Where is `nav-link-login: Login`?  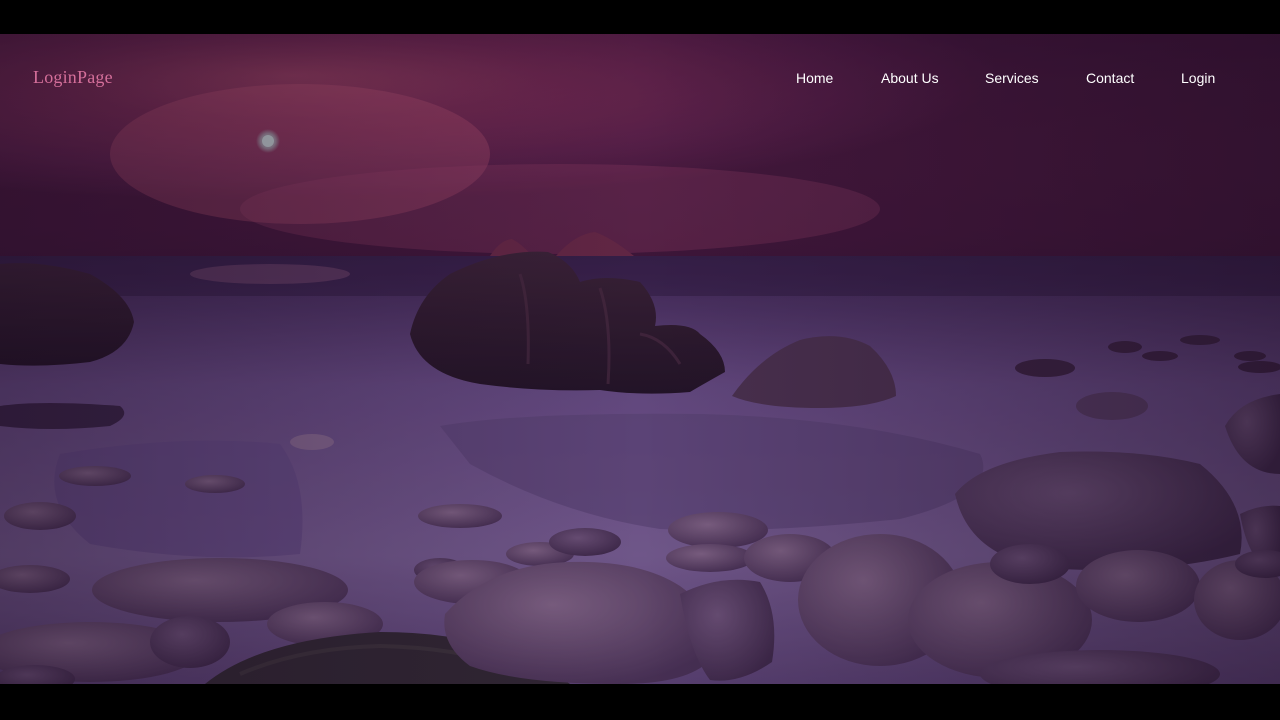
nav-link-login: Login is located at coordinates (1198, 78).